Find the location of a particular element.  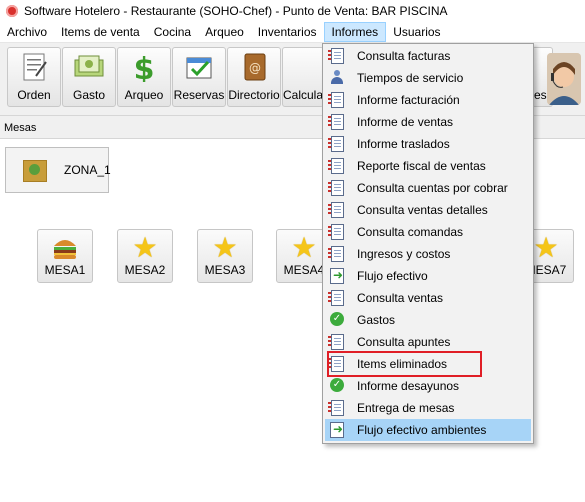

menu-item-label: Entrega de mesas is located at coordinates (406, 408).